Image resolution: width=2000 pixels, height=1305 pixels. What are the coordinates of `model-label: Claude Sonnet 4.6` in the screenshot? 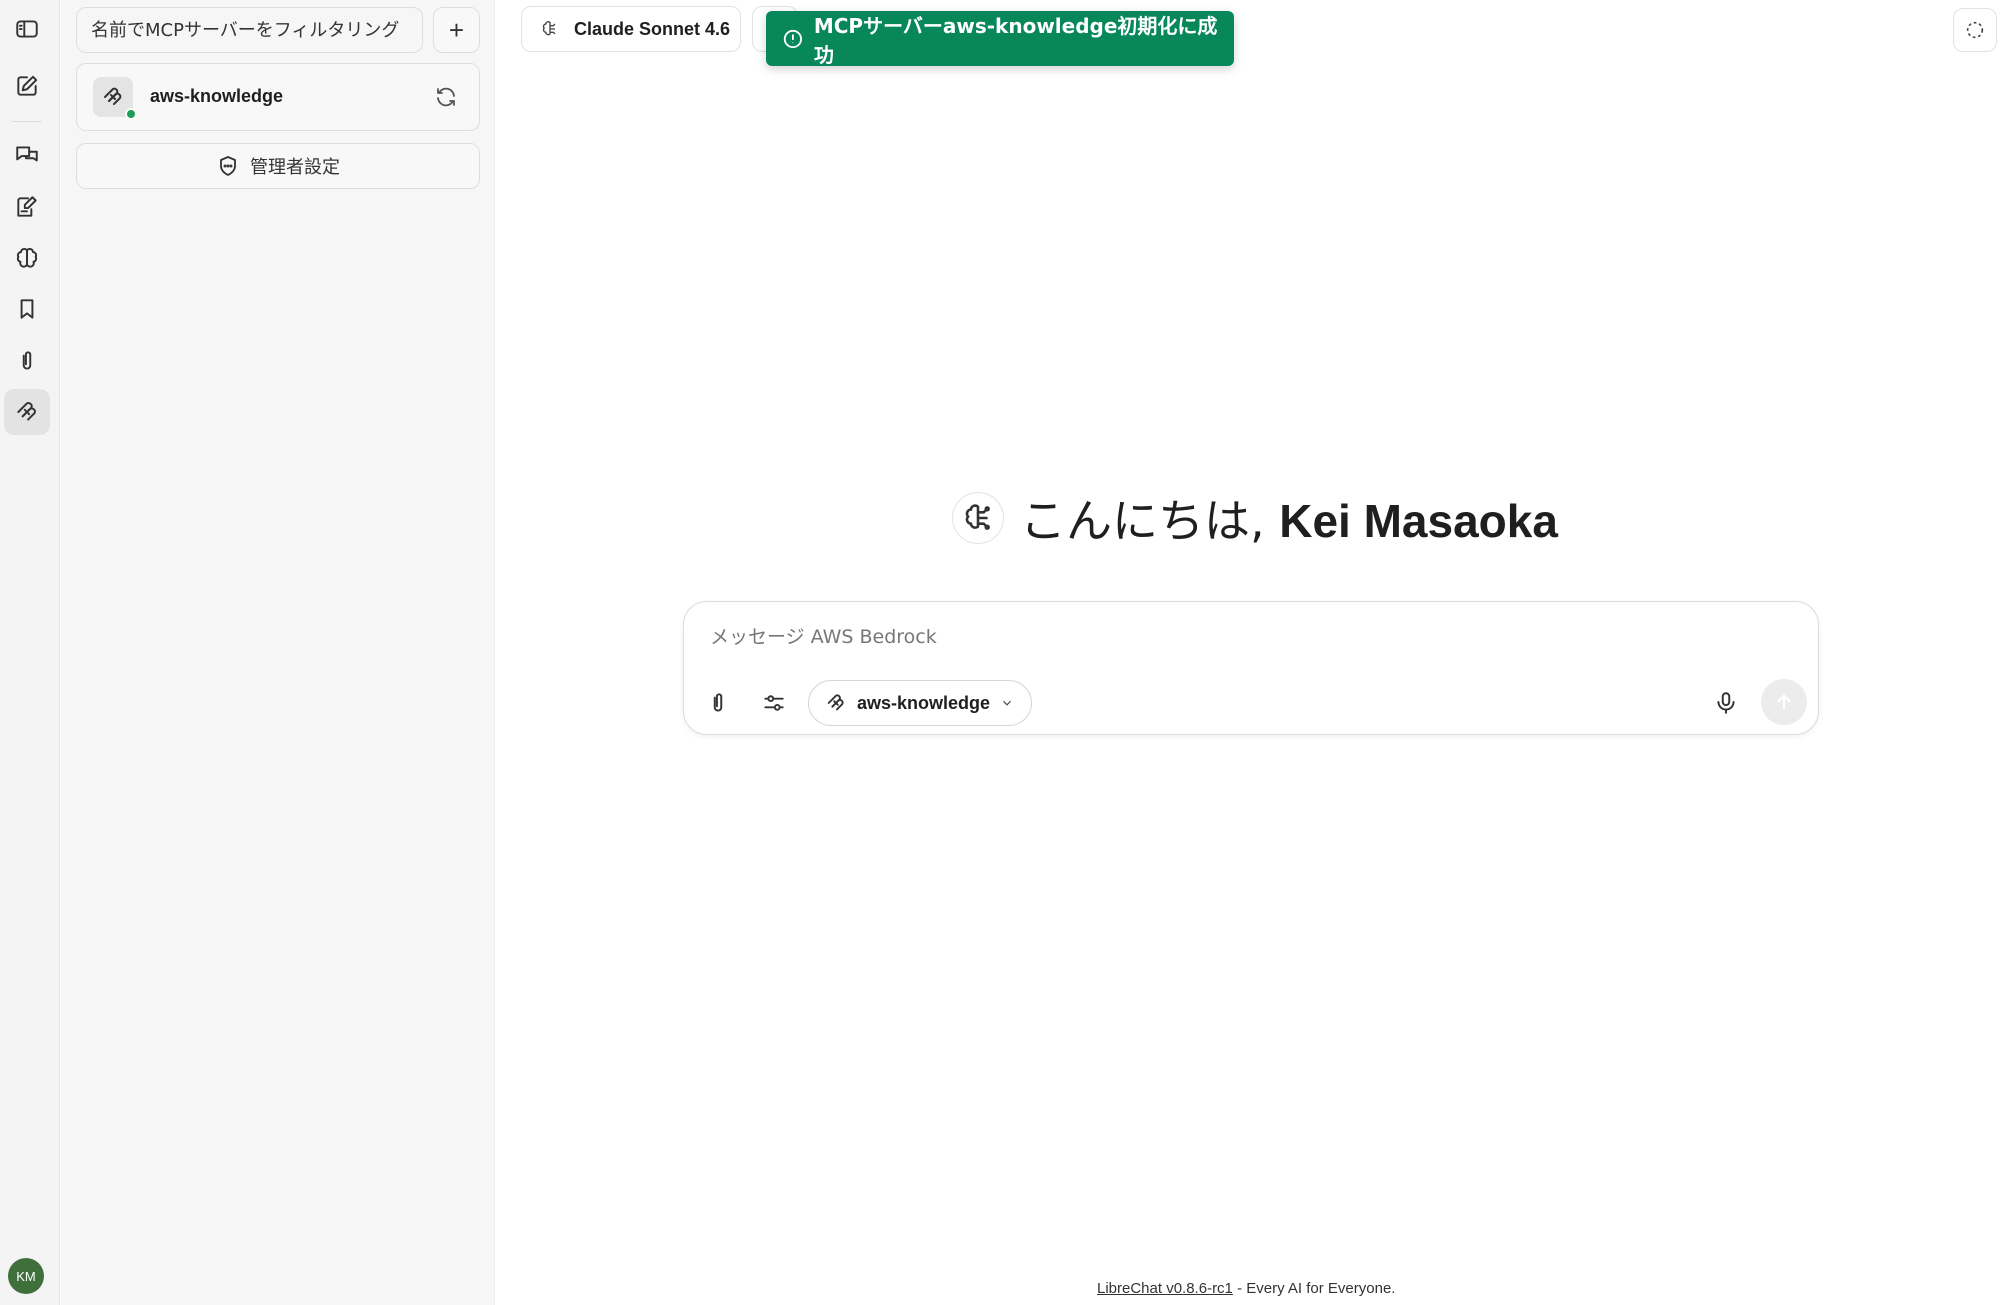 It's located at (652, 28).